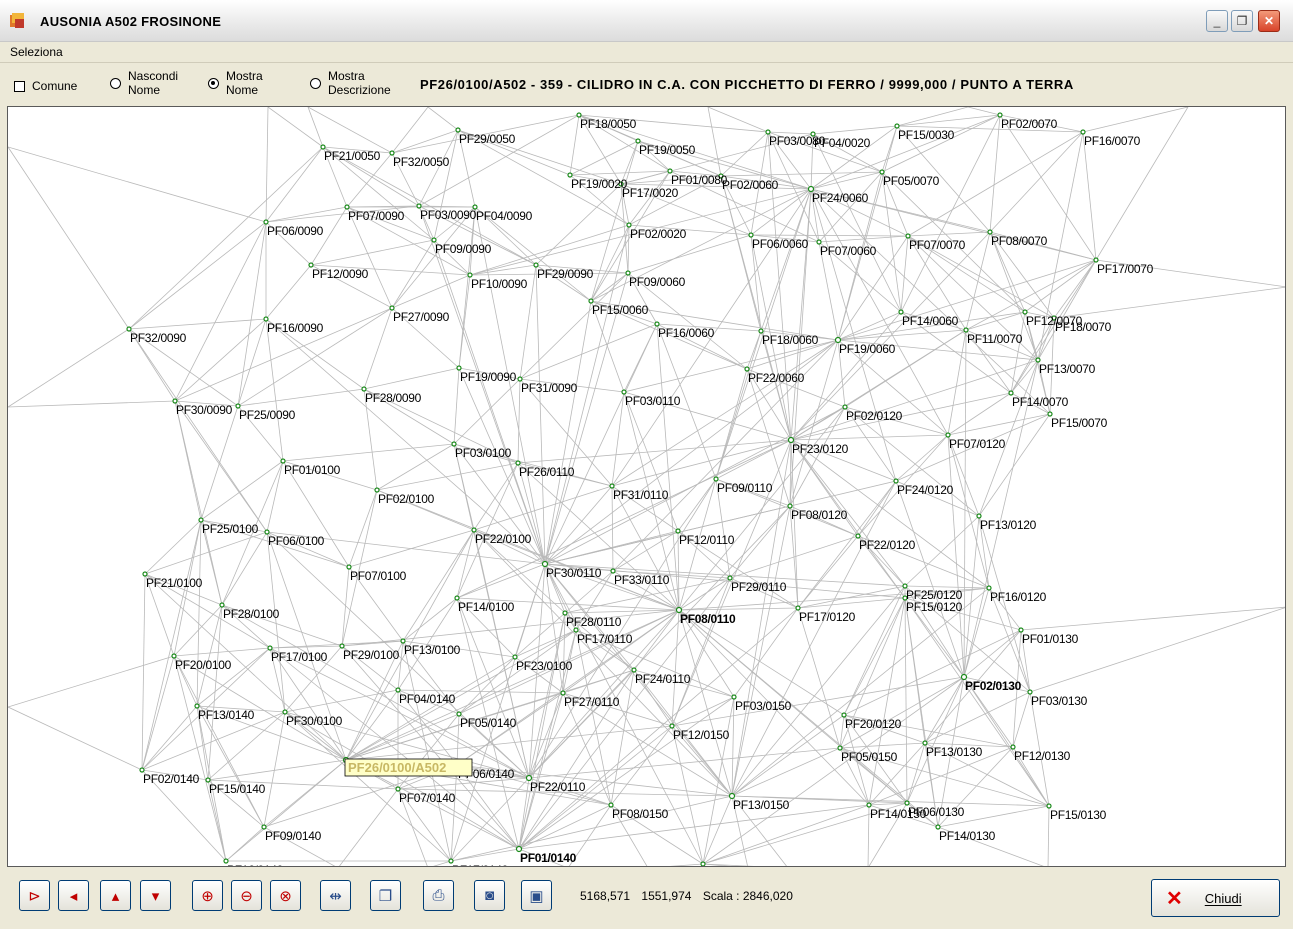  Describe the element at coordinates (842, 143) in the screenshot. I see `point-label: PF04/0020` at that location.